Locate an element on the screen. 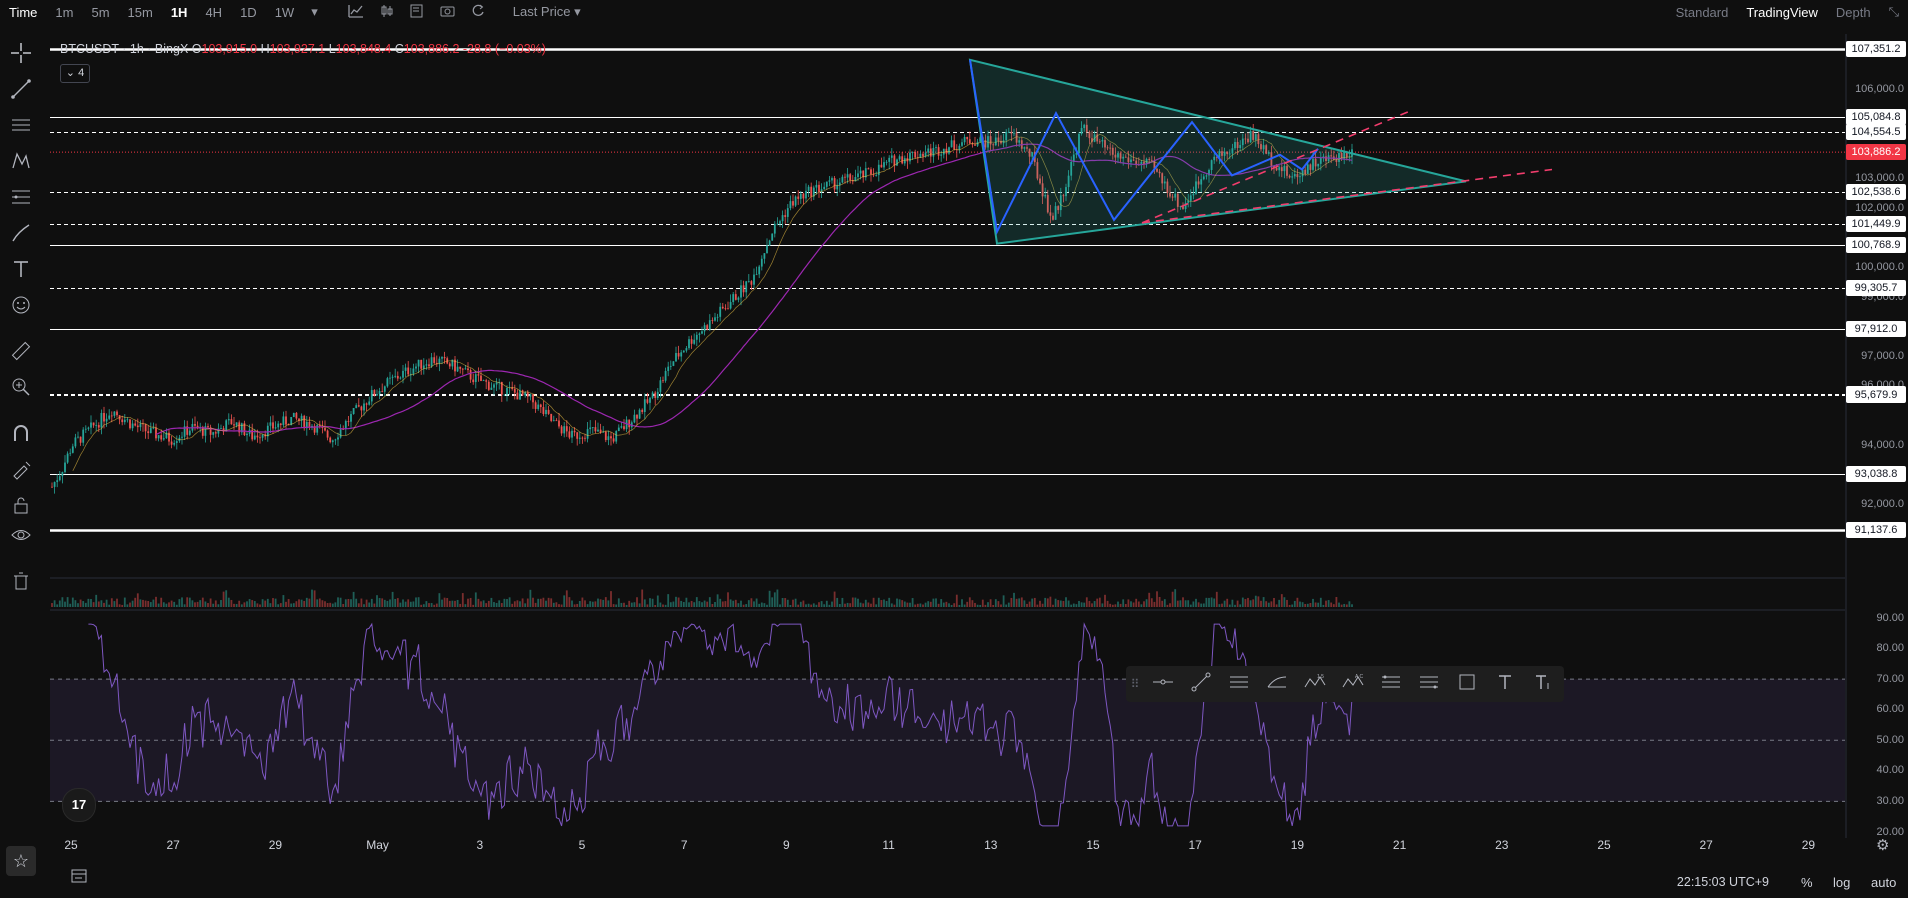  level-price-badge: 101,449.9 is located at coordinates (1876, 224).